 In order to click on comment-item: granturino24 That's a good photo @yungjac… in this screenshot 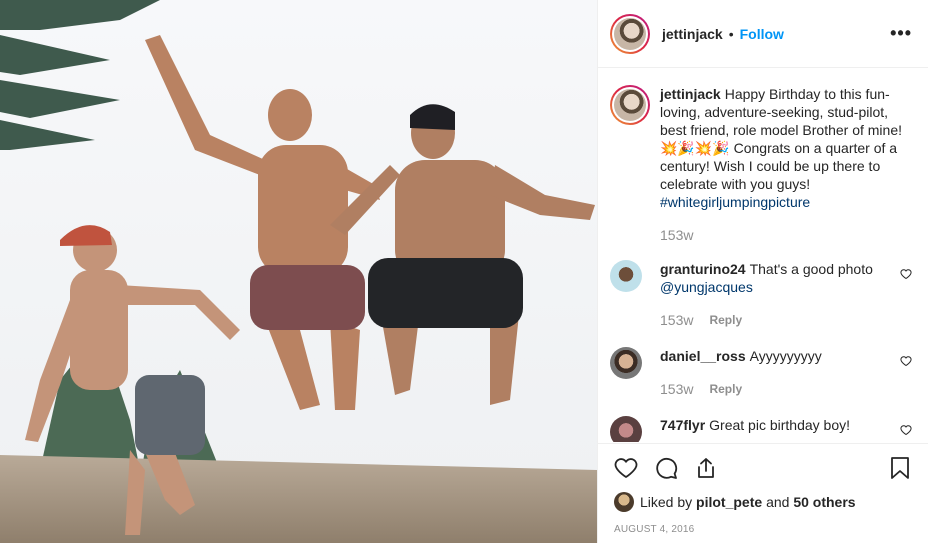, I will do `click(761, 294)`.